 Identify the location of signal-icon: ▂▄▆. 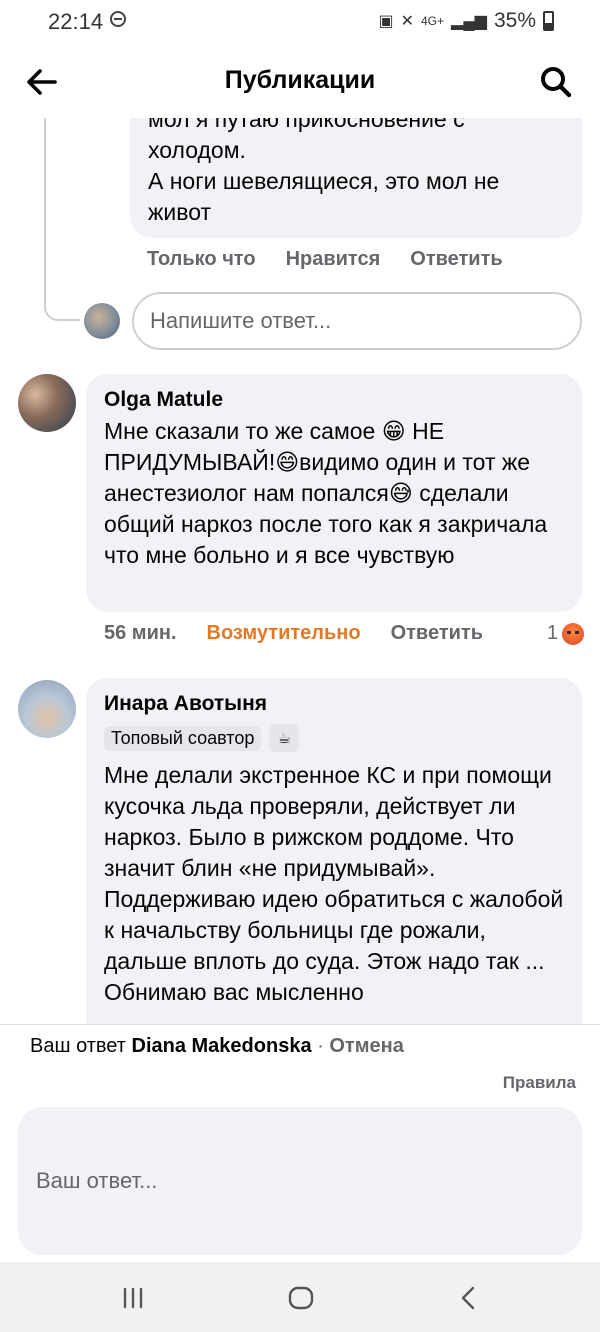
(469, 21).